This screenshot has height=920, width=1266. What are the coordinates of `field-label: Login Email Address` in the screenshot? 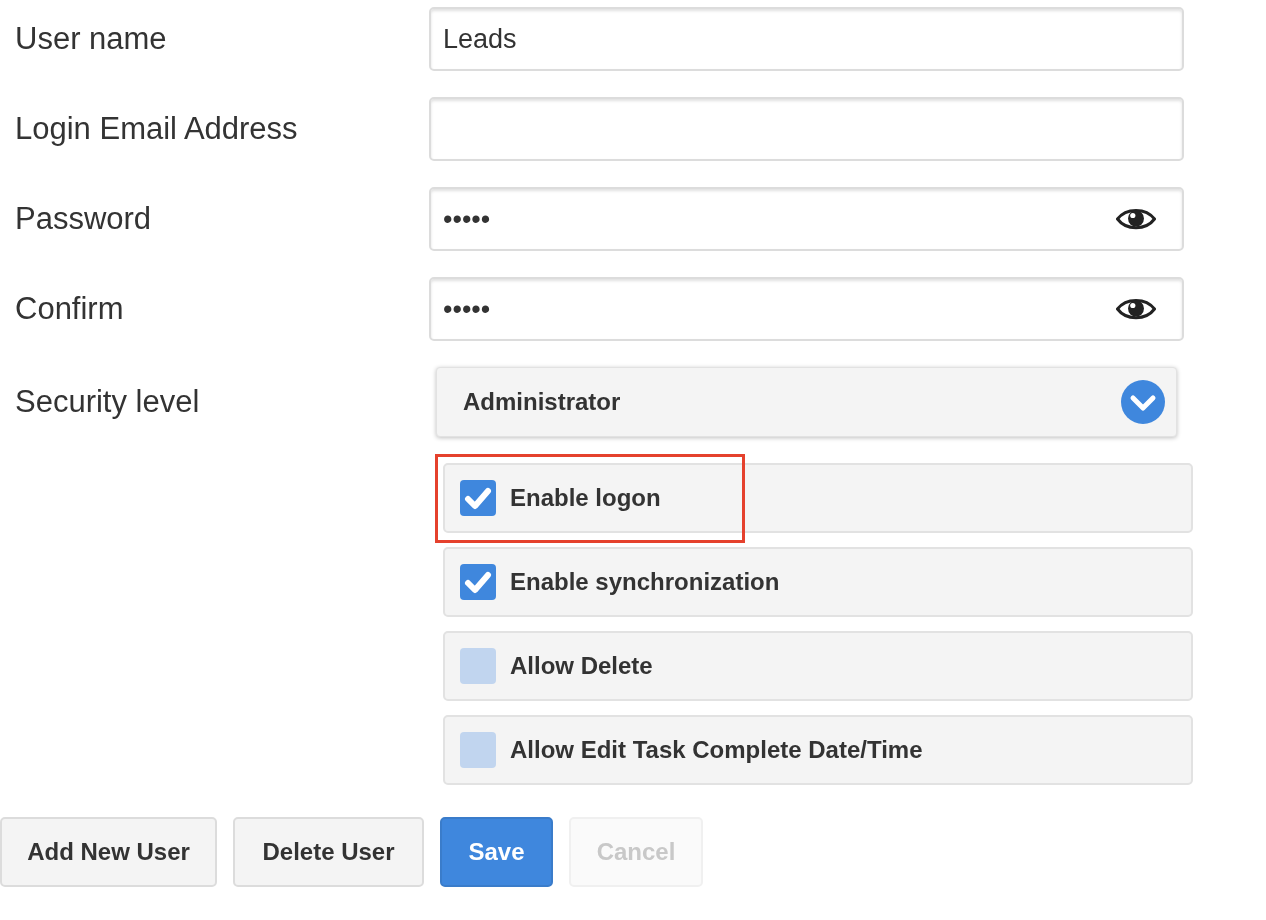 It's located at (157, 129).